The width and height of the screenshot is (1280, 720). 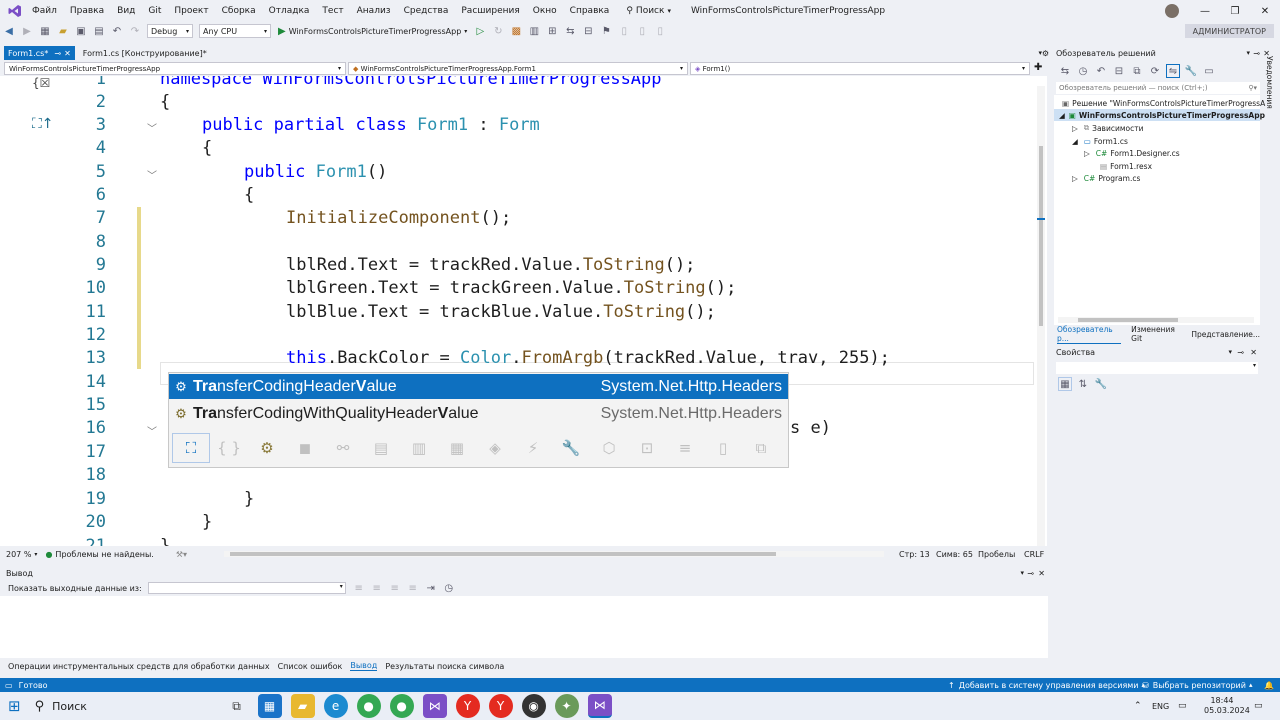 I want to click on property-pages-icon: 🔧, so click(x=1101, y=384).